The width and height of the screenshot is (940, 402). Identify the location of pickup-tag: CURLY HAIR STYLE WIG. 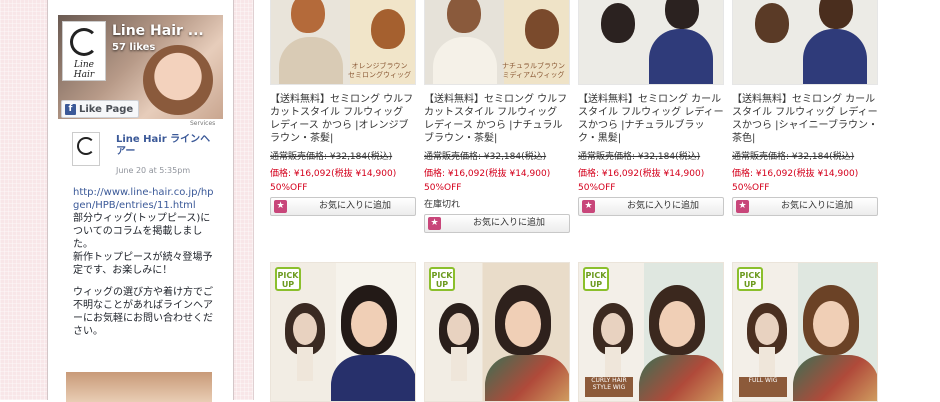
(609, 387).